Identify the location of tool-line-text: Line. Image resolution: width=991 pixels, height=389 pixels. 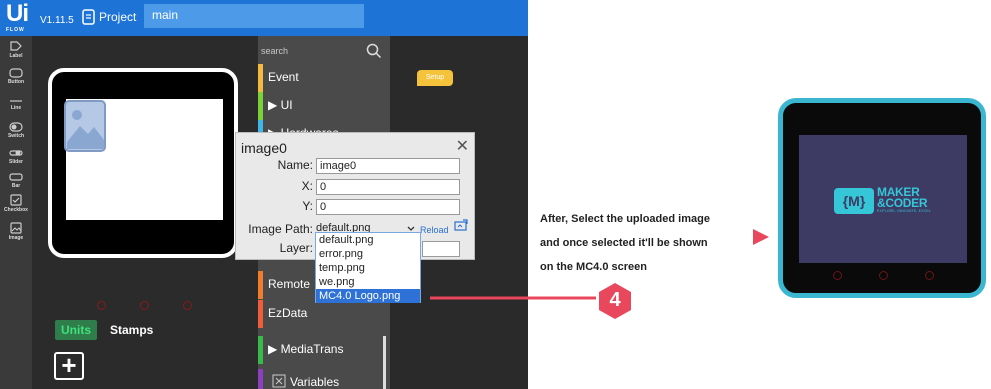
(16, 108).